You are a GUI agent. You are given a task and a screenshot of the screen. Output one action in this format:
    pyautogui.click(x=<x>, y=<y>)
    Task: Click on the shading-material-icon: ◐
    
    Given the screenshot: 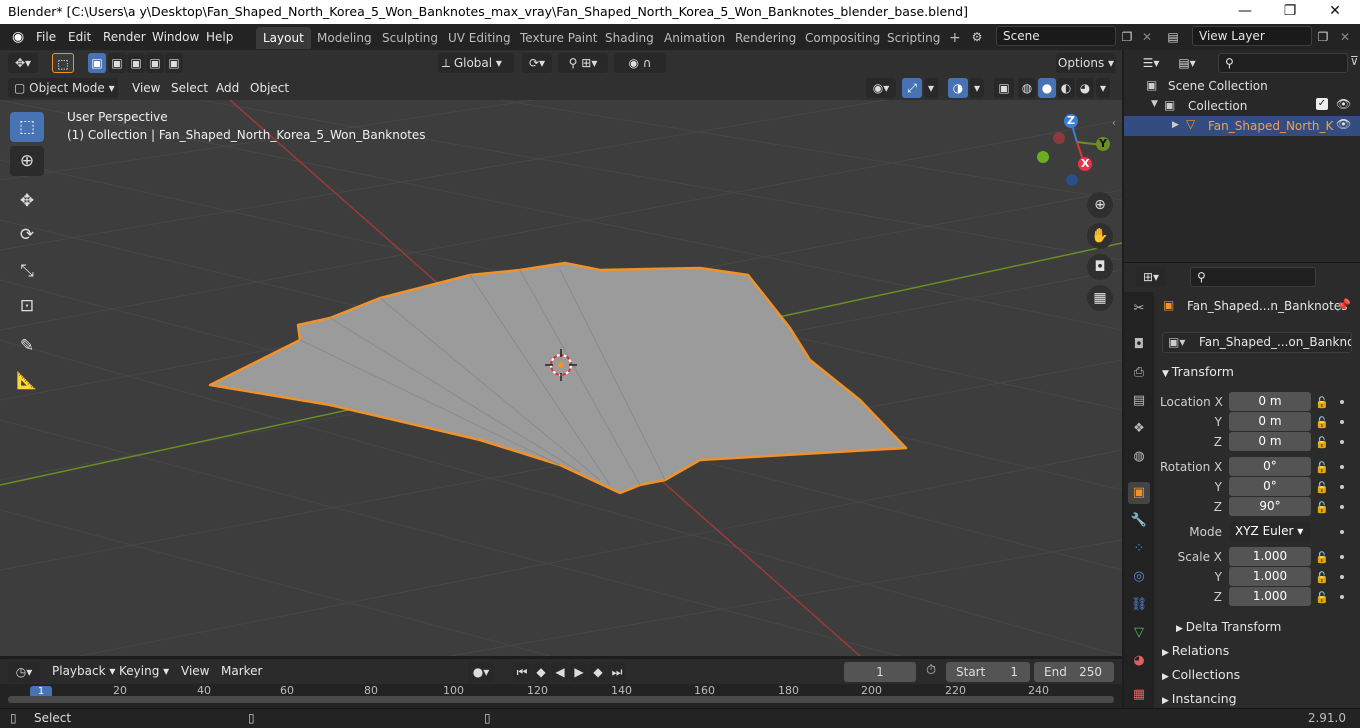 What is the action you would take?
    pyautogui.click(x=1066, y=88)
    